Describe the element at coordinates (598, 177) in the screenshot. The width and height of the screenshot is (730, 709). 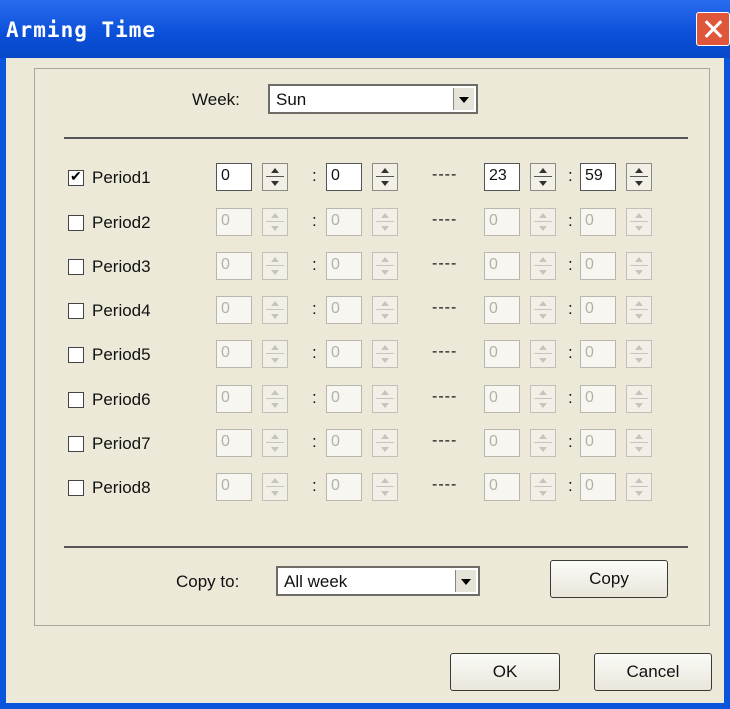
I see `time-input-end-m: 59` at that location.